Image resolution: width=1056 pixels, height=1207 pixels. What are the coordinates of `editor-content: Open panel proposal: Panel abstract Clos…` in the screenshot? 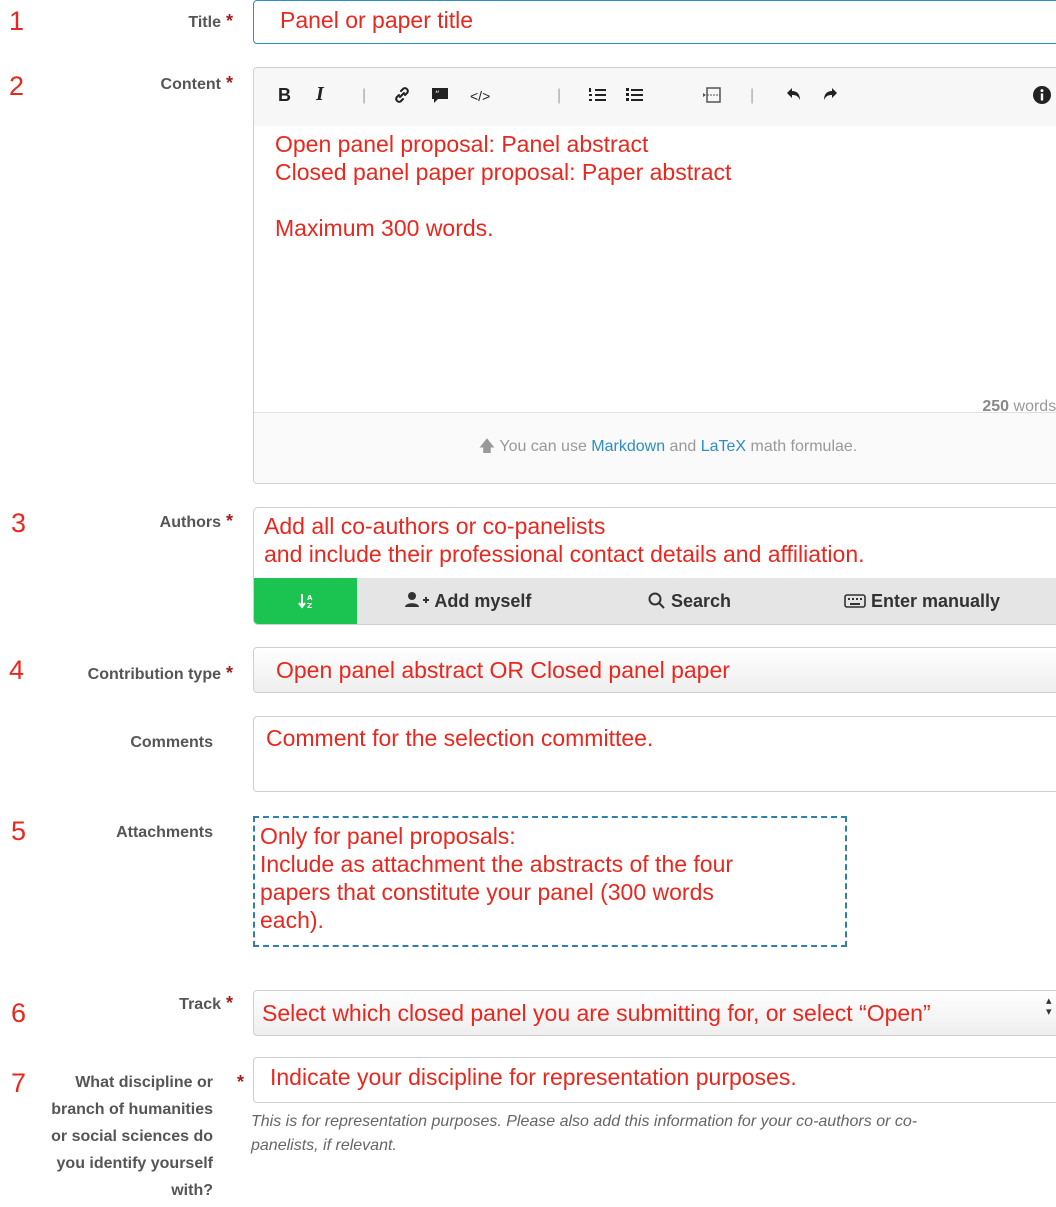 It's located at (503, 186).